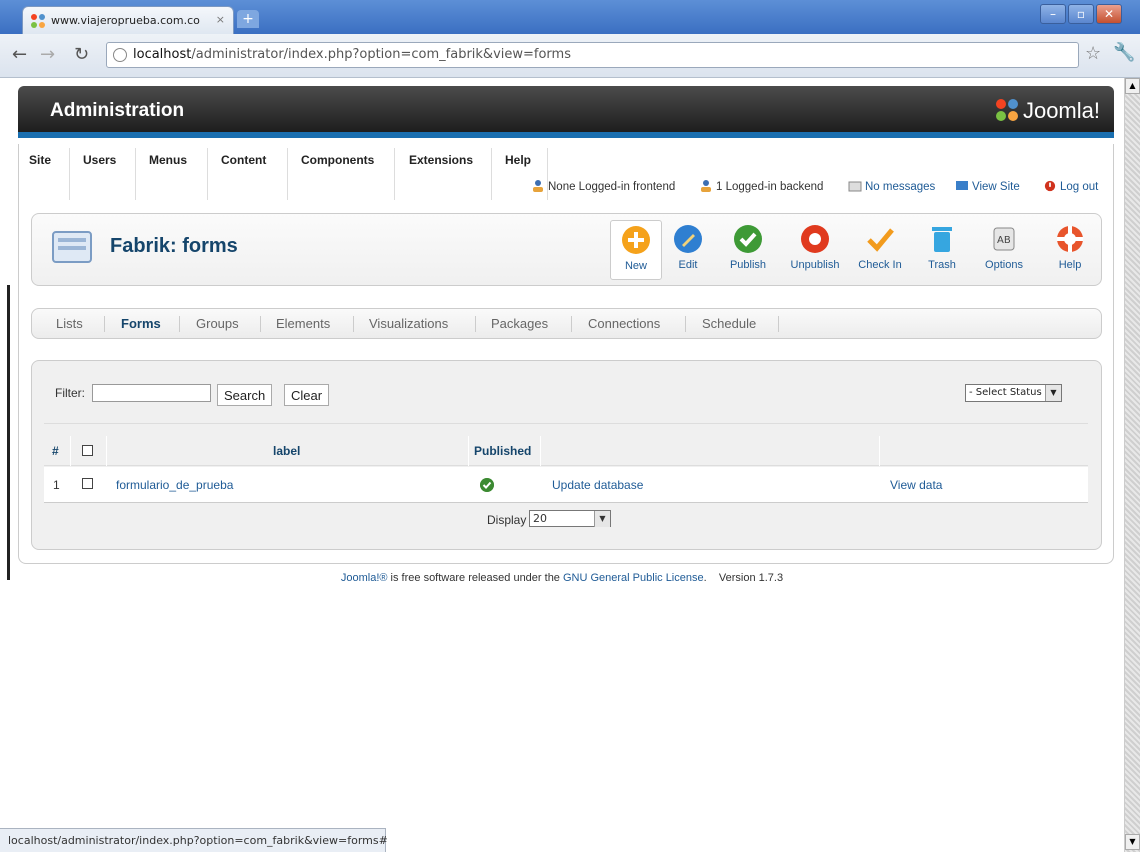 The width and height of the screenshot is (1140, 852). Describe the element at coordinates (243, 160) in the screenshot. I see `menu-content: Content` at that location.